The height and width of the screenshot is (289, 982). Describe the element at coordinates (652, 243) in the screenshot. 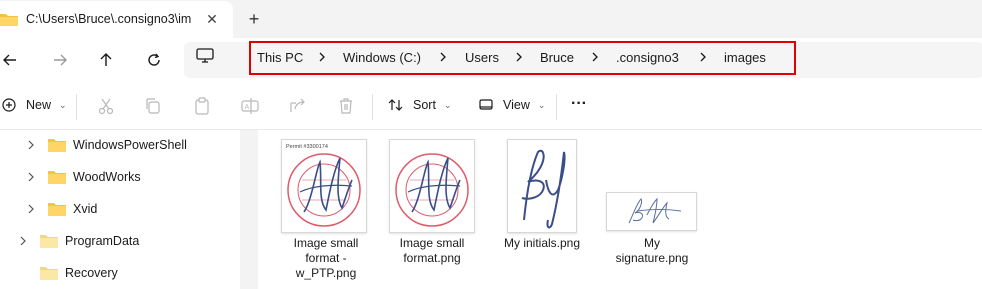

I see `file-name-line: My` at that location.